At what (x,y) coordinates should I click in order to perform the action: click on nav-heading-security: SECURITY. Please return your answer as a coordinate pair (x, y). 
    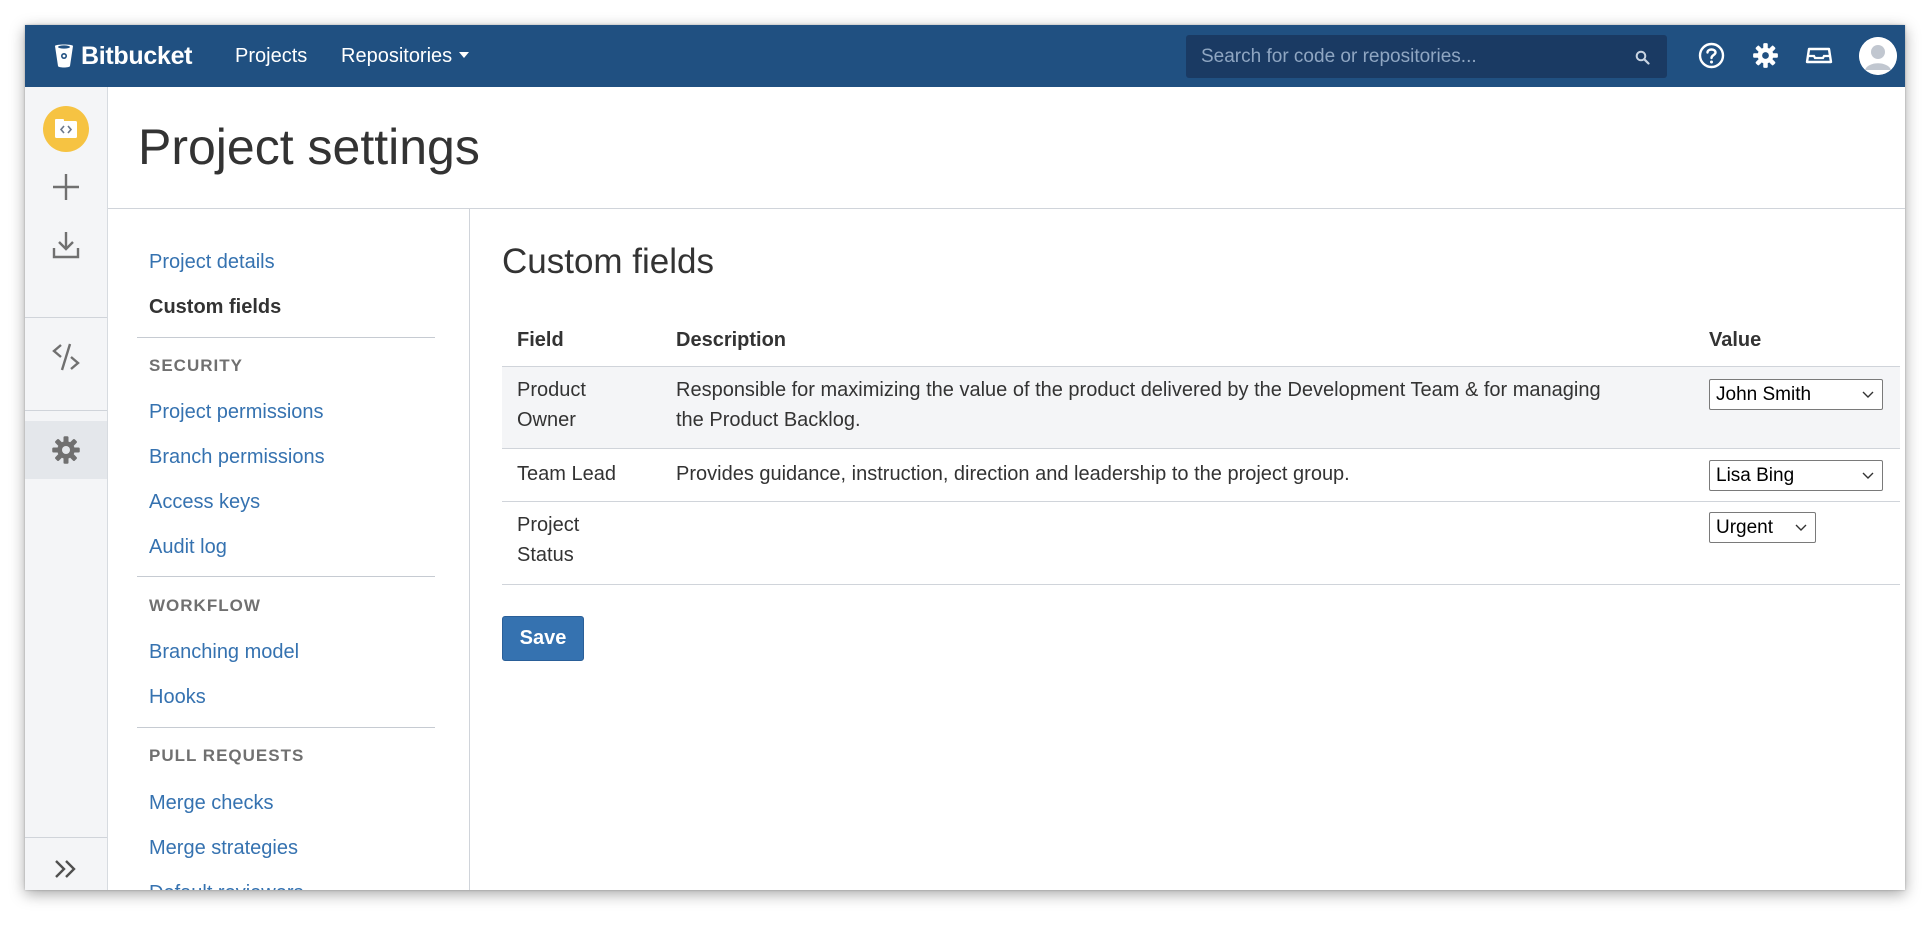
    Looking at the image, I should click on (196, 365).